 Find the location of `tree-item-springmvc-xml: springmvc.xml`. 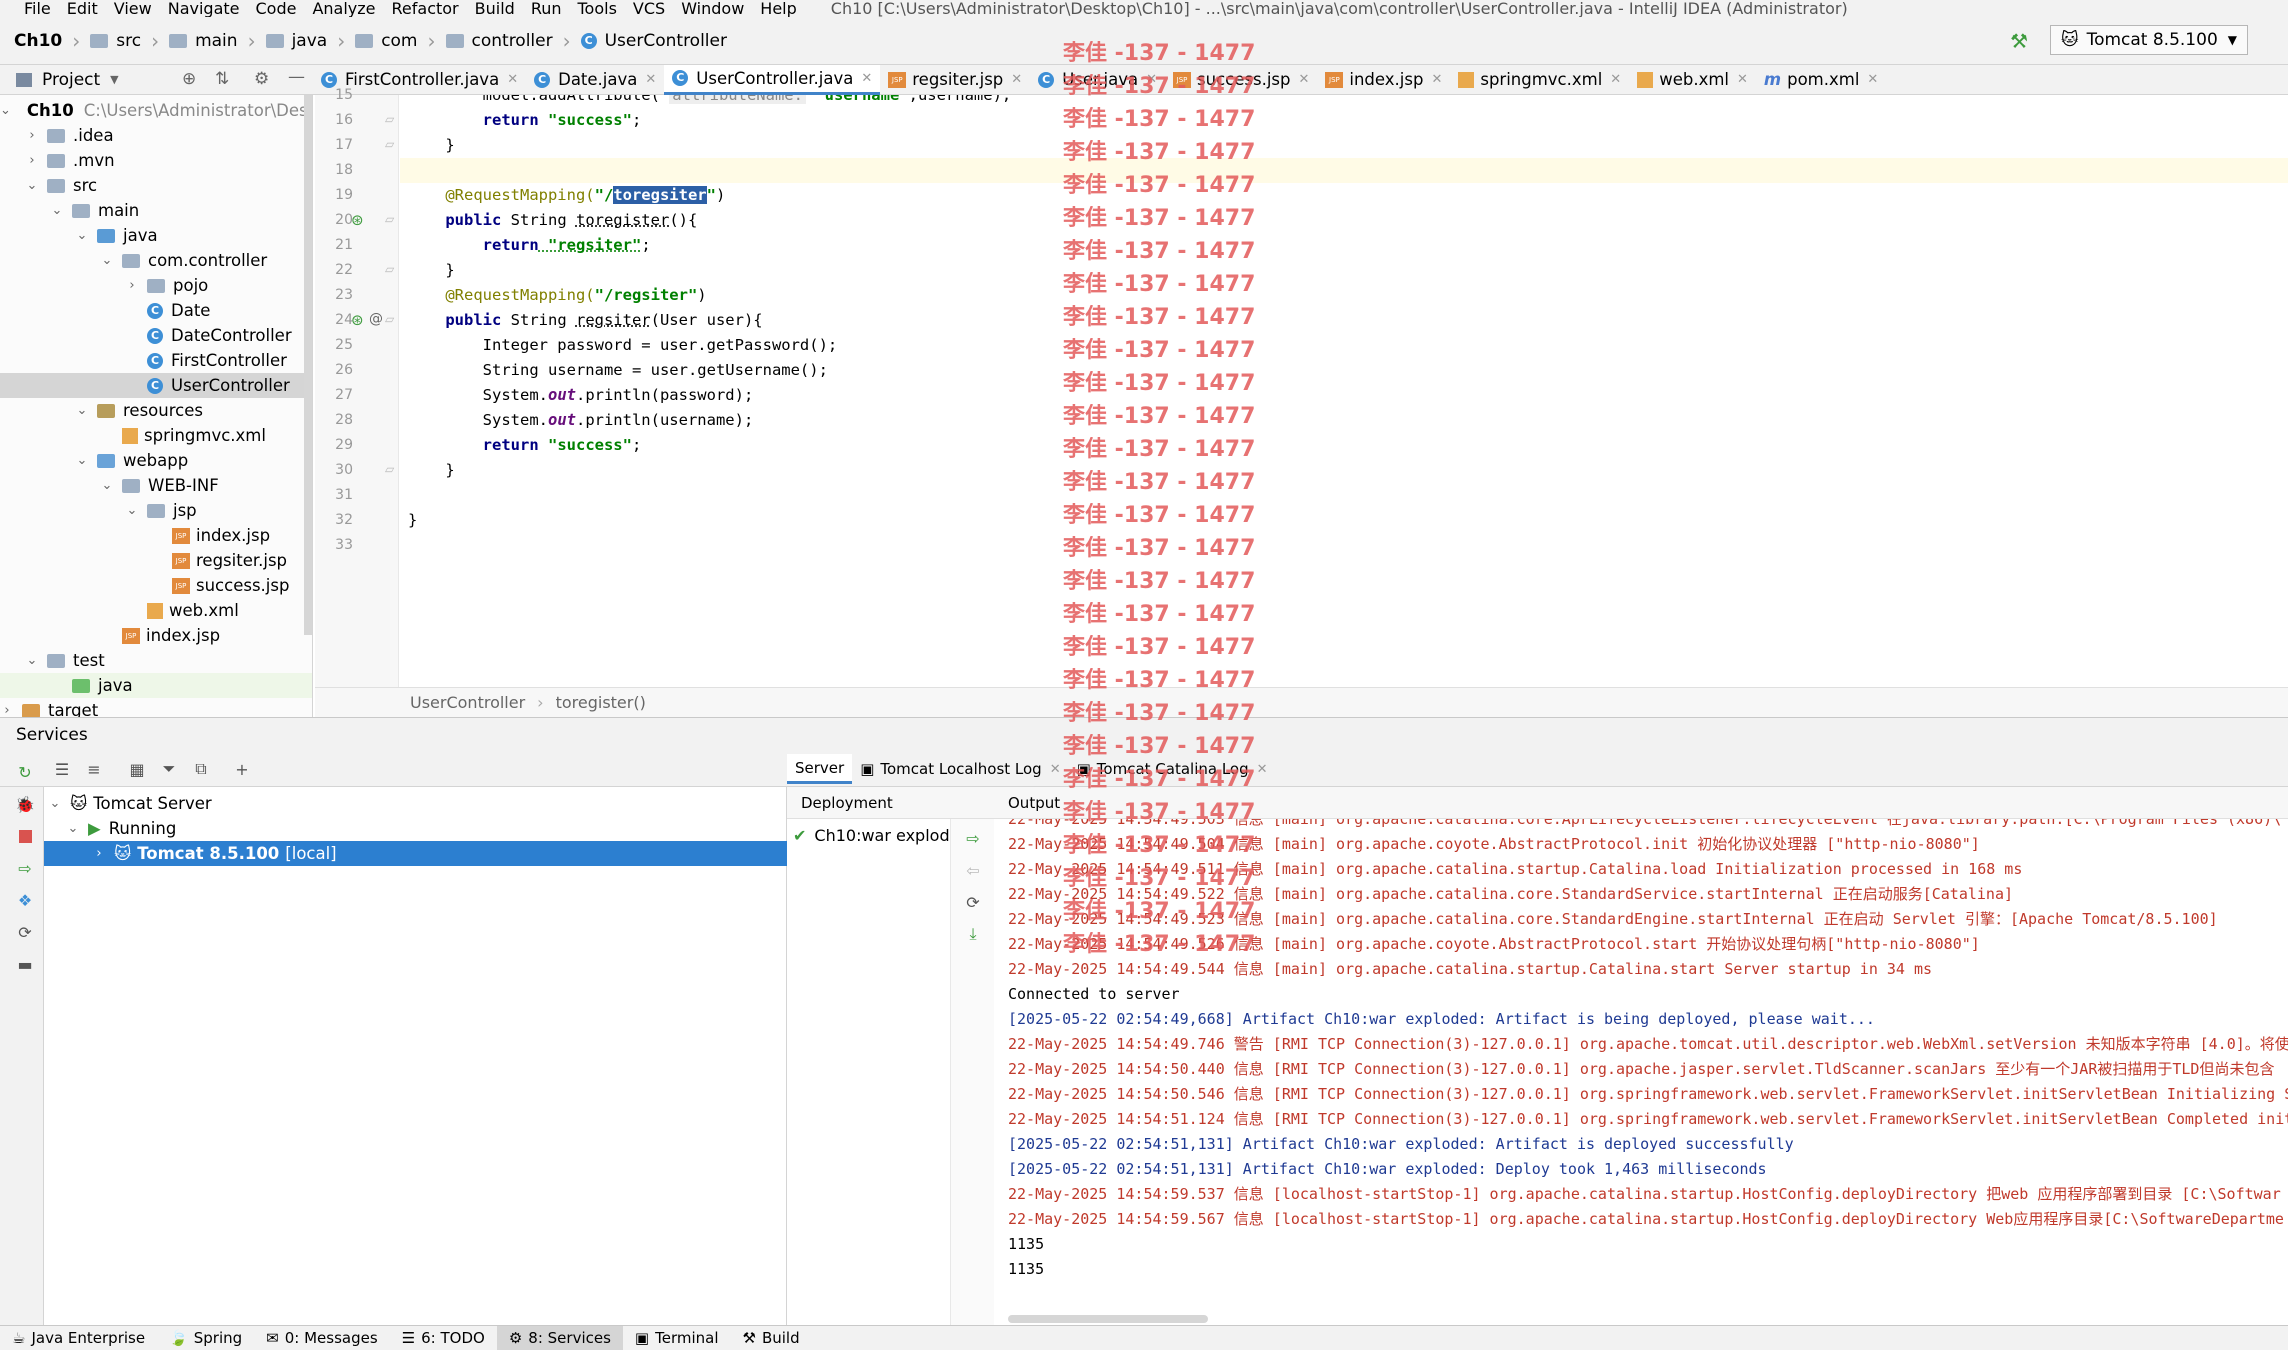

tree-item-springmvc-xml: springmvc.xml is located at coordinates (156, 435).